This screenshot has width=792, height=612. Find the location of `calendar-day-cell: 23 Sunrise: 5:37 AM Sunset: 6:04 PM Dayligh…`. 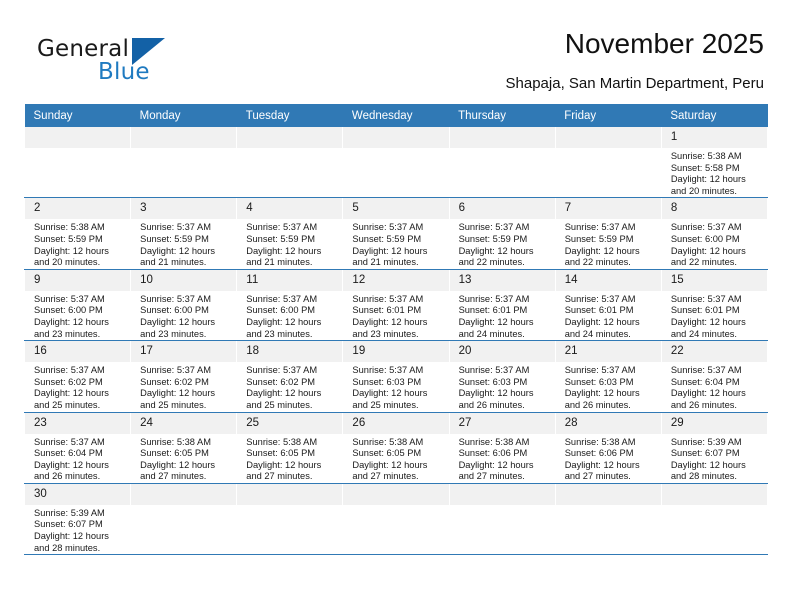

calendar-day-cell: 23 Sunrise: 5:37 AM Sunset: 6:04 PM Dayligh… is located at coordinates (77, 448).